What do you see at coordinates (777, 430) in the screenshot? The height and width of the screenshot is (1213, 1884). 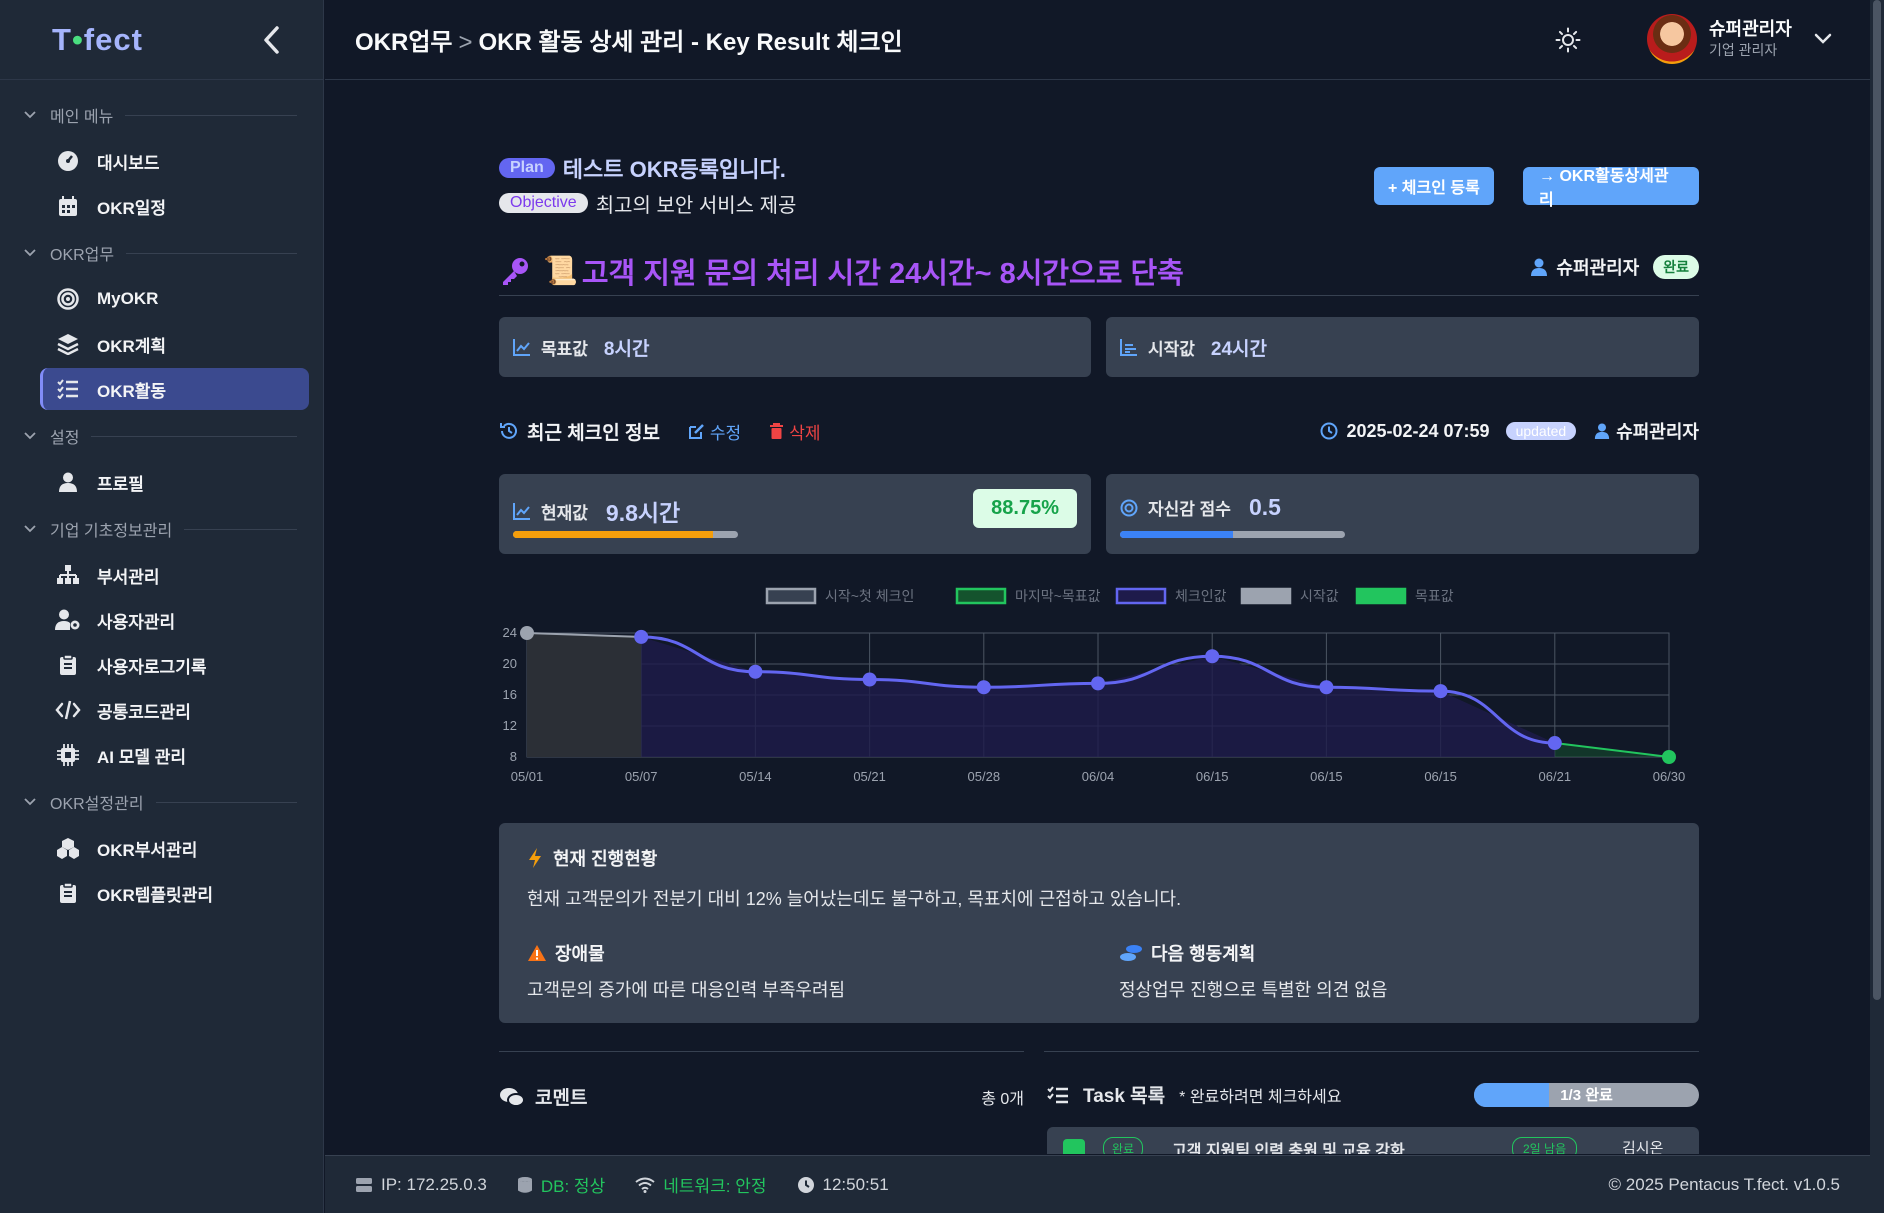 I see `trash-icon` at bounding box center [777, 430].